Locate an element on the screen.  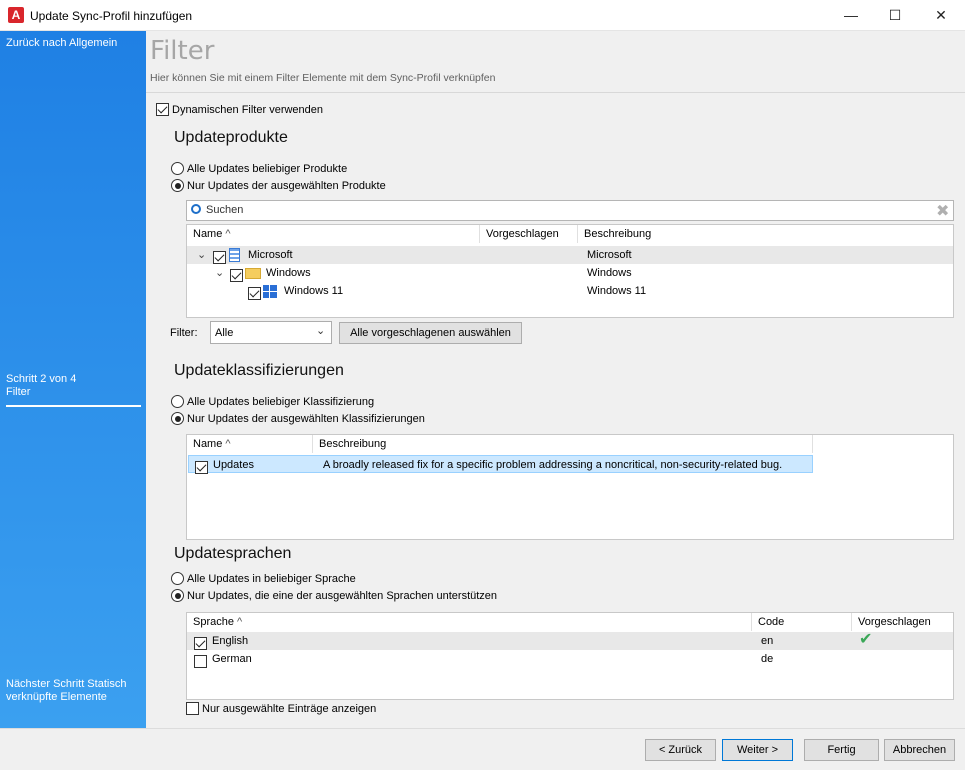
language-row-english: English en ✔ is located at coordinates (570, 640).